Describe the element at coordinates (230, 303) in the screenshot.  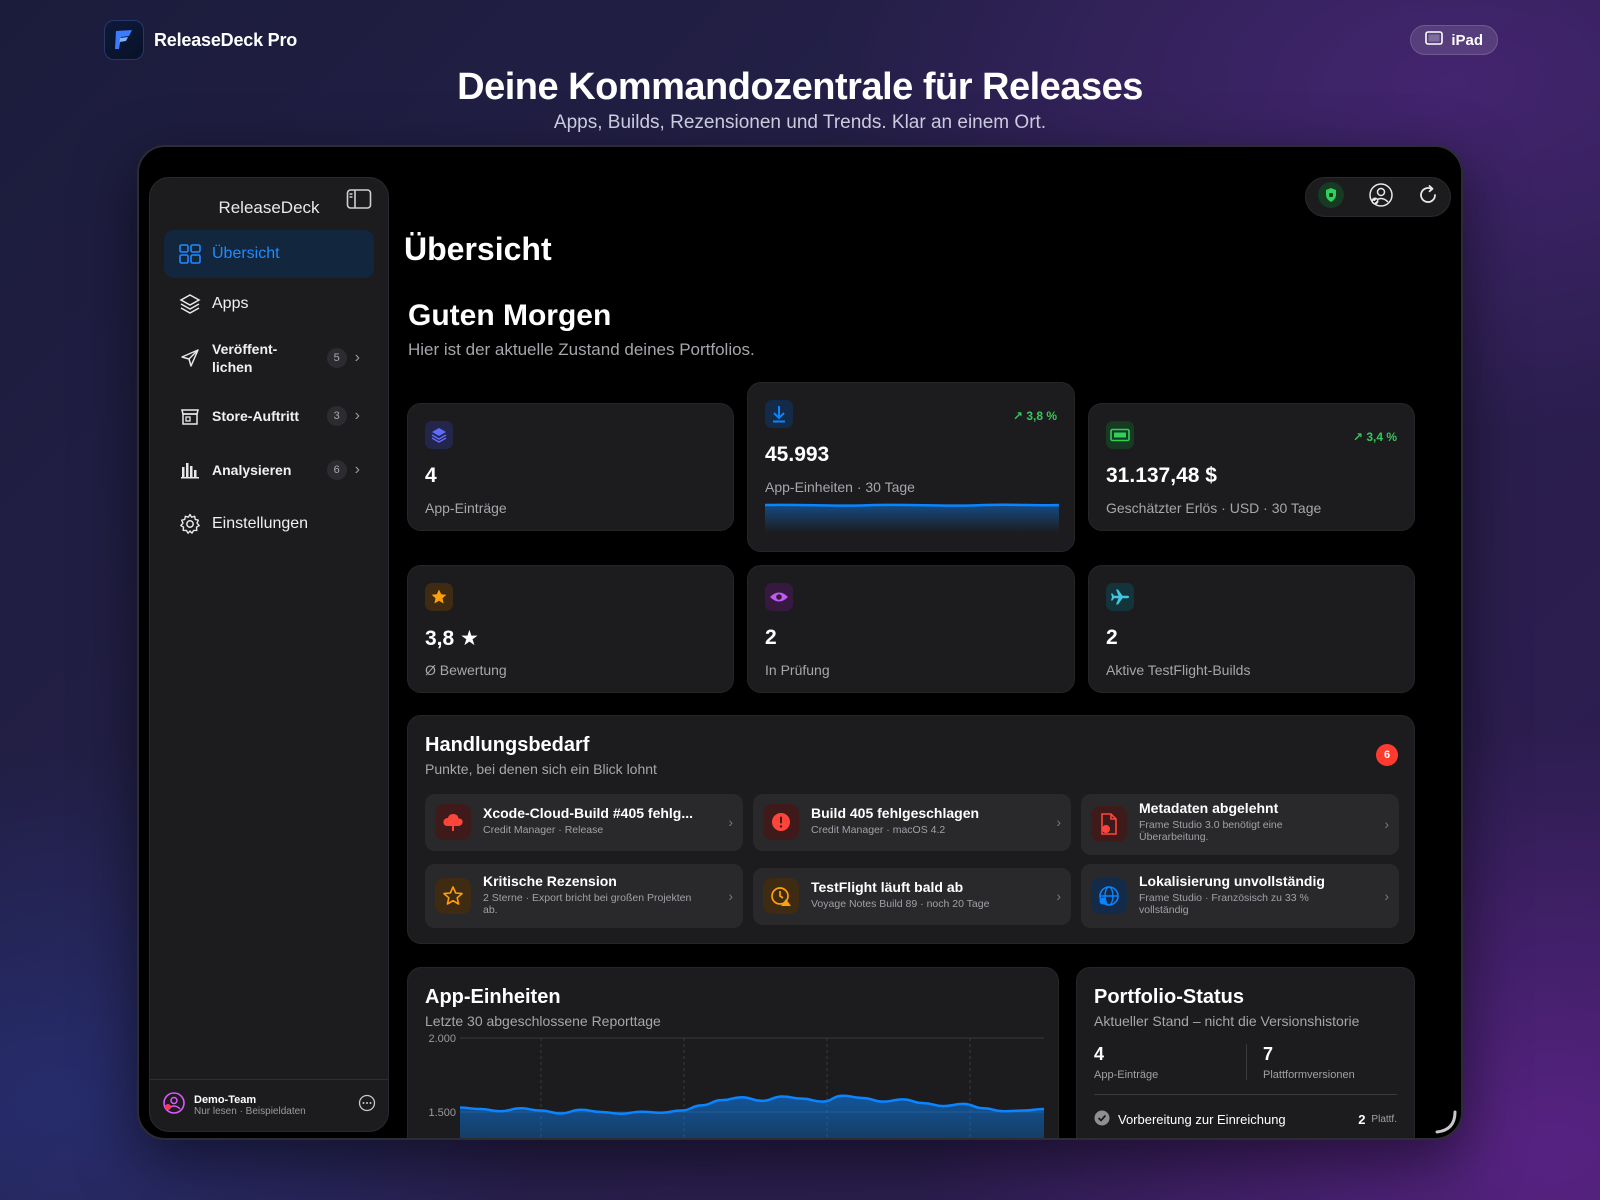
I see `sidebar-item-label: Apps` at that location.